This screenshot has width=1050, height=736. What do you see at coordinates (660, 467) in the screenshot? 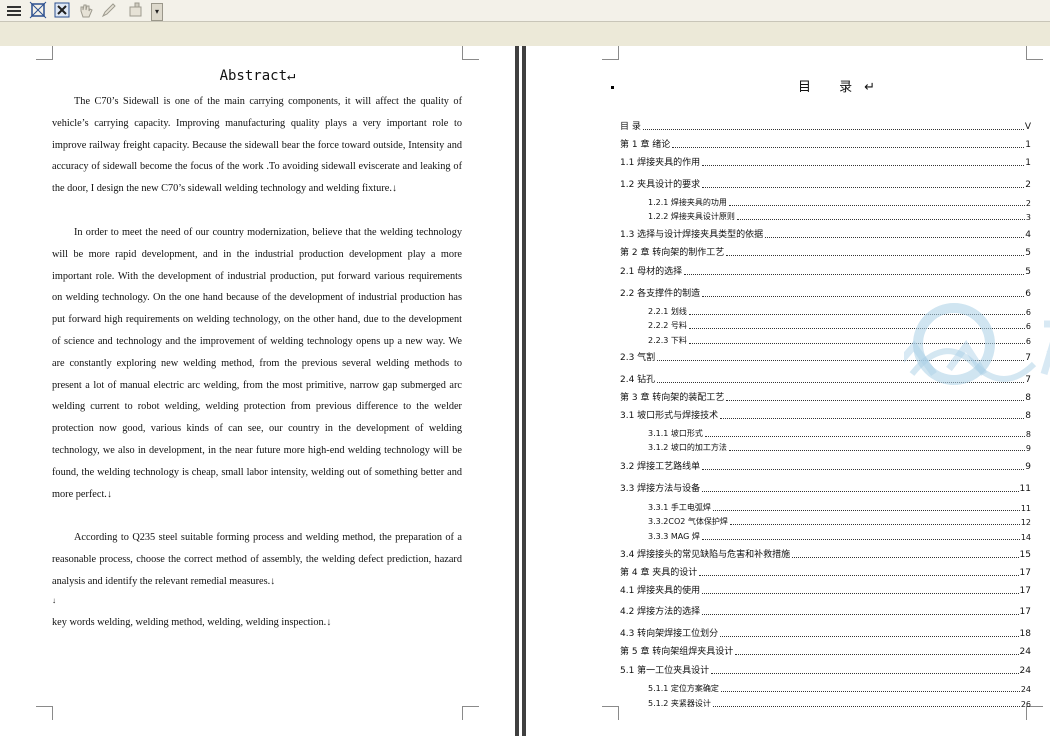
I see `toc-entry-text: 3.2 焊接工艺路线单` at bounding box center [660, 467].